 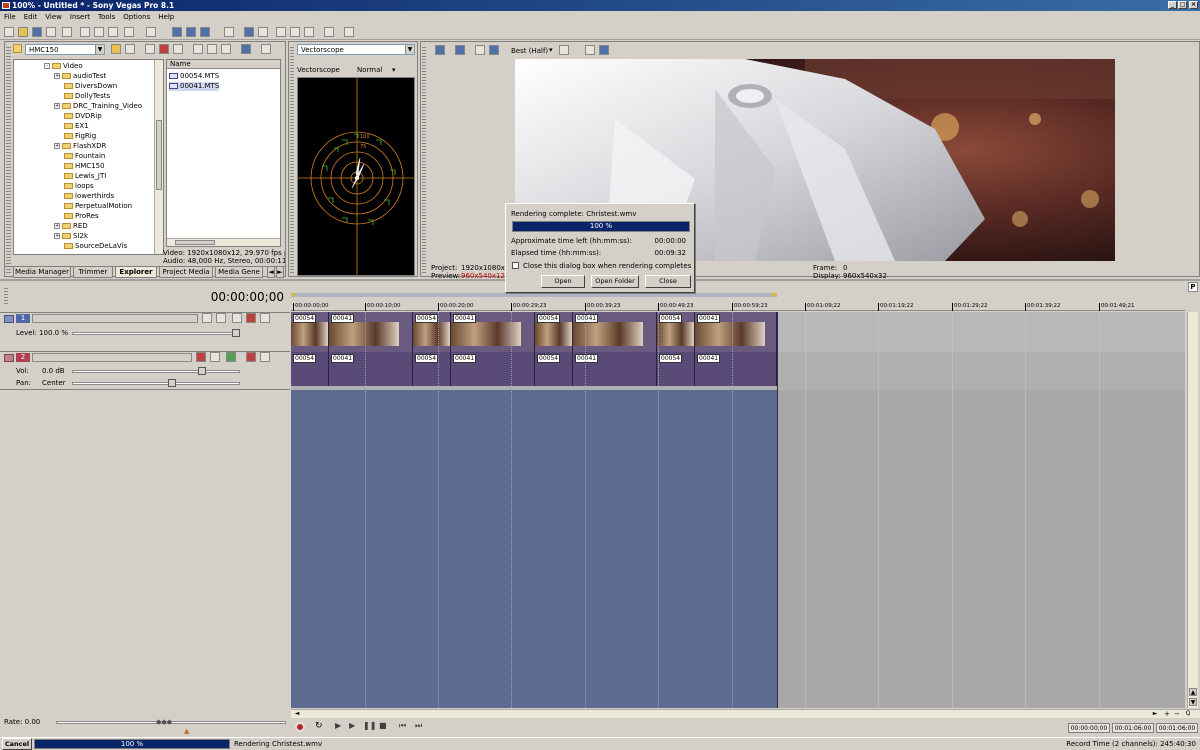 What do you see at coordinates (329, 32) in the screenshot?
I see `settings-icon` at bounding box center [329, 32].